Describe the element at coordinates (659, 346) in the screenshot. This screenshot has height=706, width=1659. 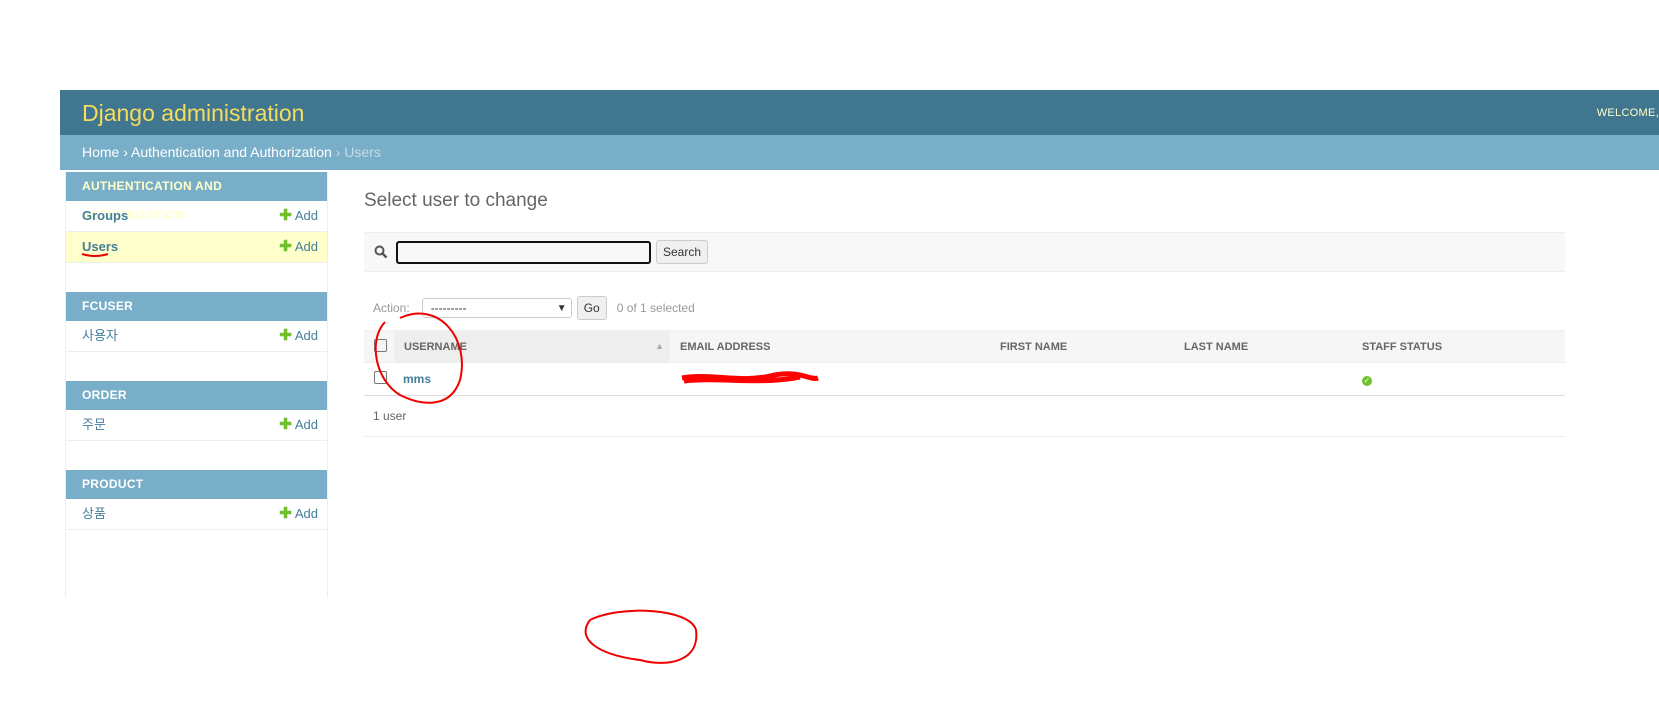
I see `sort-ascending-icon: ▲` at that location.